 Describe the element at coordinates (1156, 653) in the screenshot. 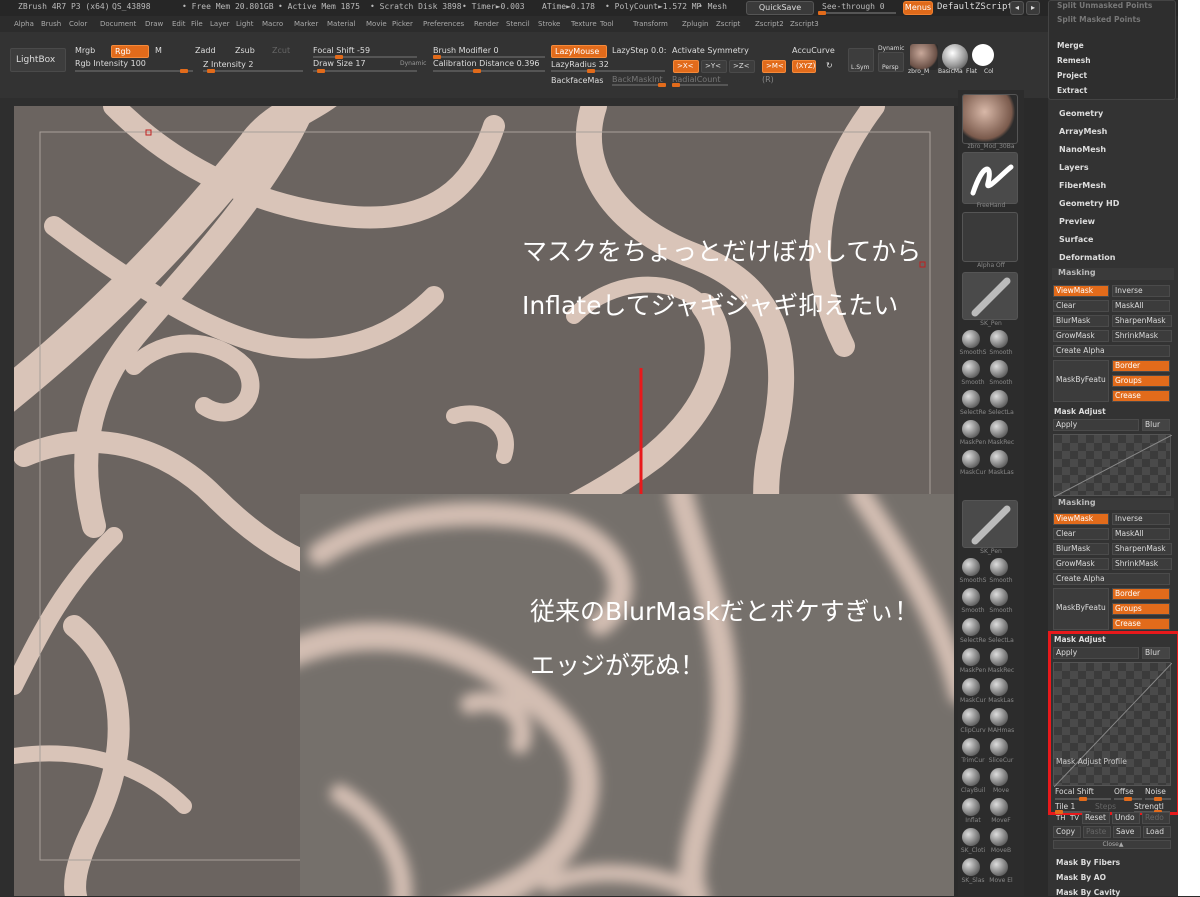

I see `blur-slider-2: Blur` at that location.